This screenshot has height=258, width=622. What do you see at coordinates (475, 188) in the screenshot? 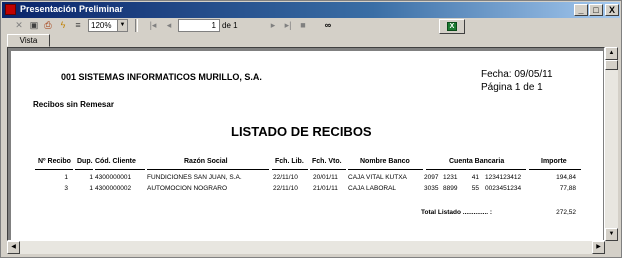
I see `cell-cuenta-dc: 55` at bounding box center [475, 188].